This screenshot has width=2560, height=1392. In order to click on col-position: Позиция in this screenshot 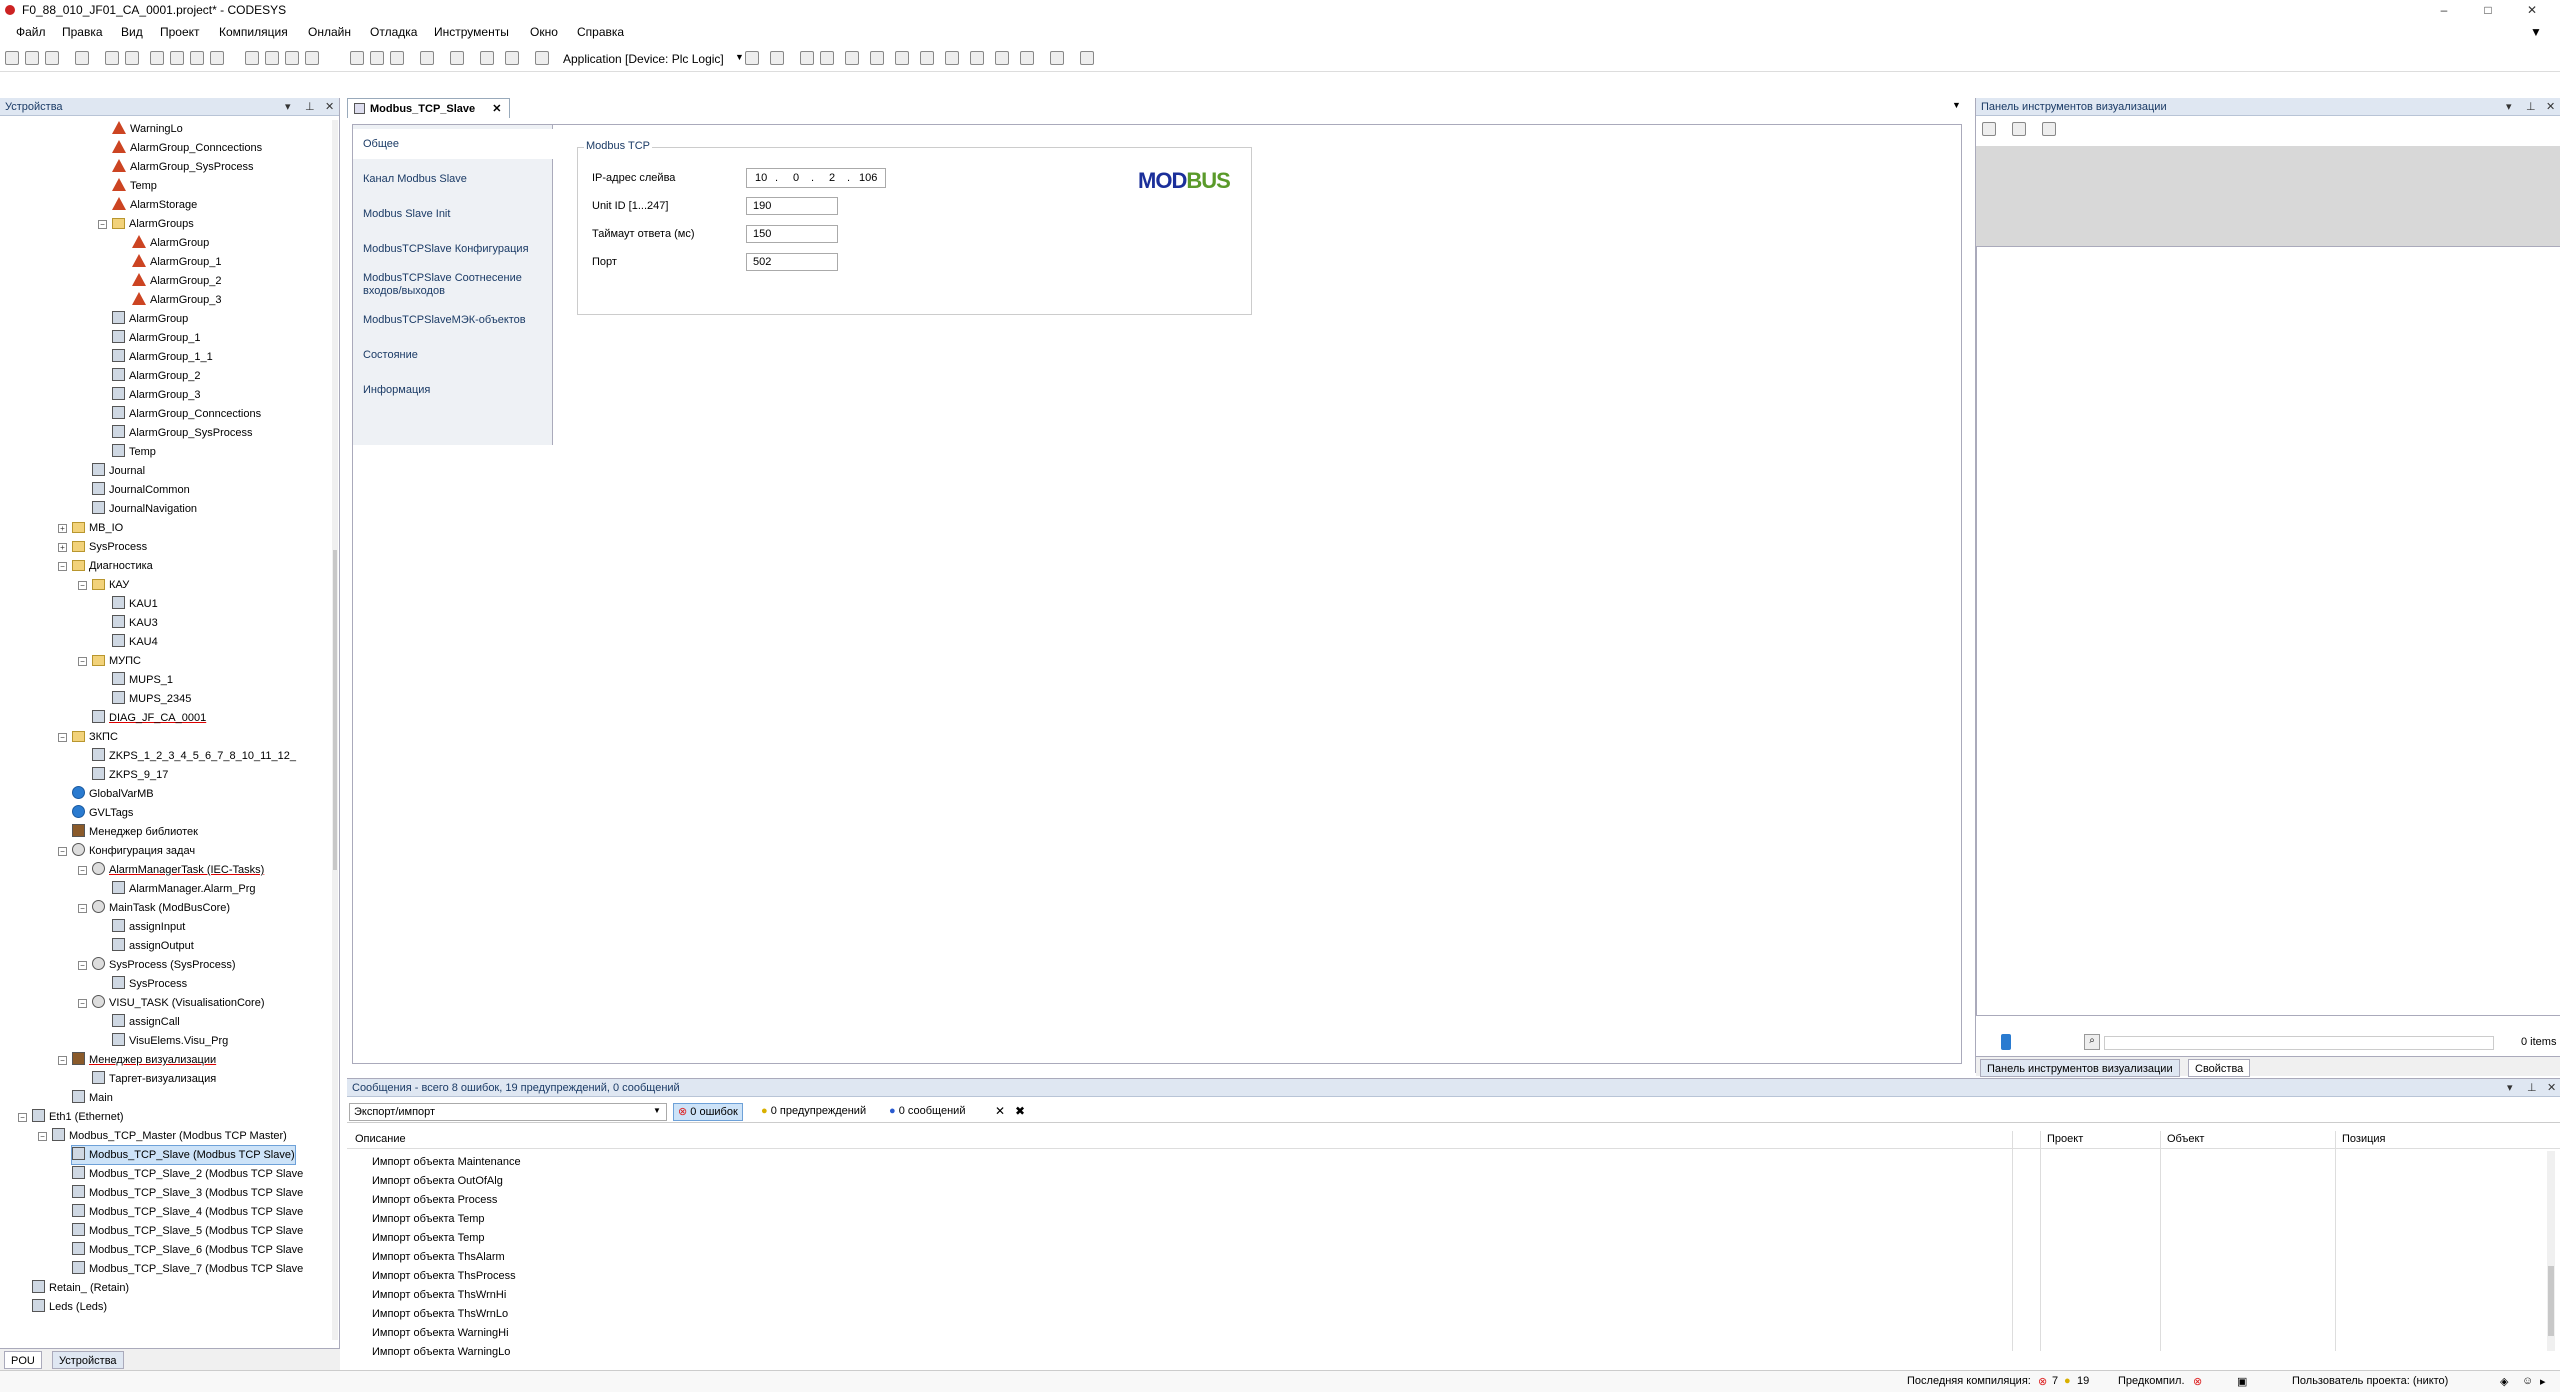, I will do `click(2364, 1139)`.